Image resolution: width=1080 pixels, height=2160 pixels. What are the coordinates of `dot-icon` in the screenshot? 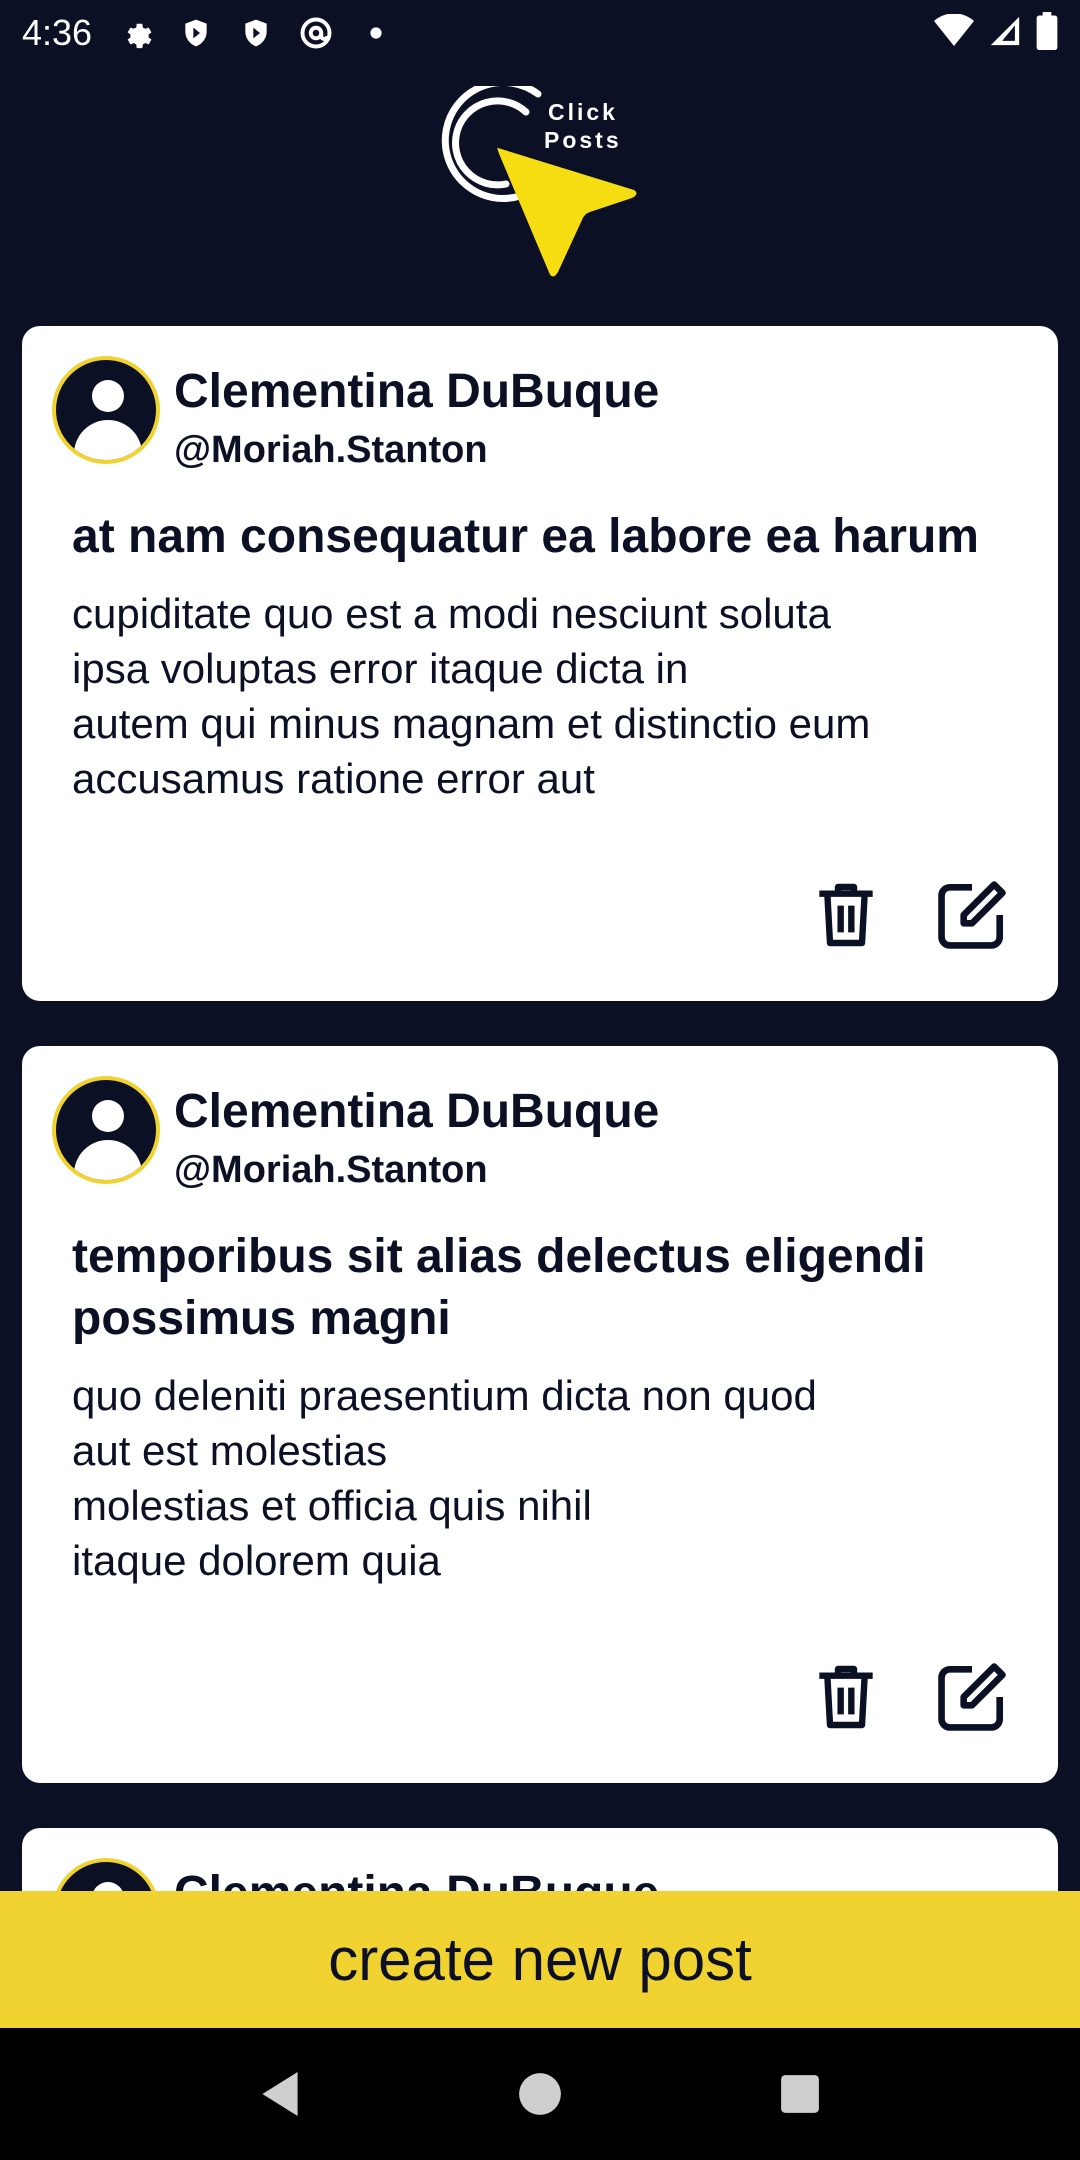 It's located at (376, 33).